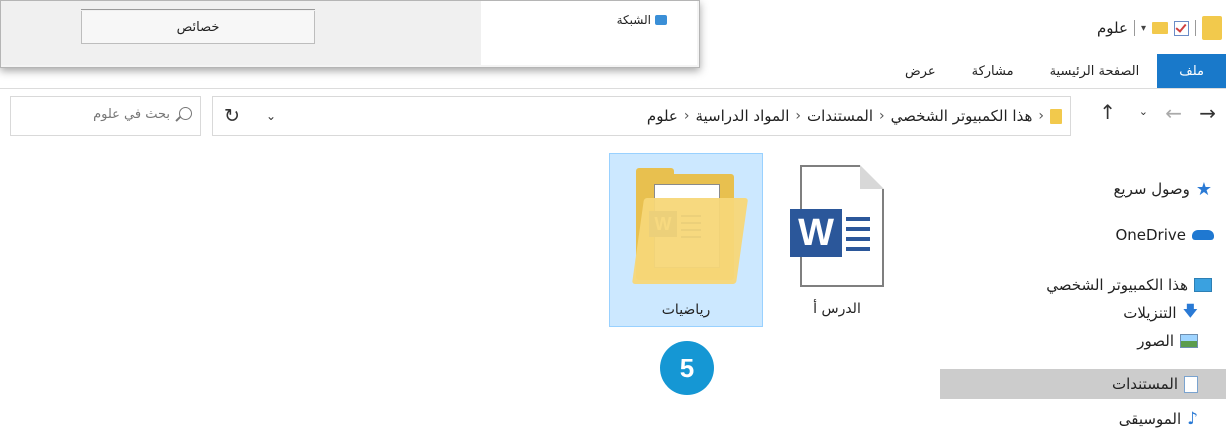 Image resolution: width=1226 pixels, height=439 pixels. What do you see at coordinates (1107, 112) in the screenshot?
I see `up-arrow-icon: ↑` at bounding box center [1107, 112].